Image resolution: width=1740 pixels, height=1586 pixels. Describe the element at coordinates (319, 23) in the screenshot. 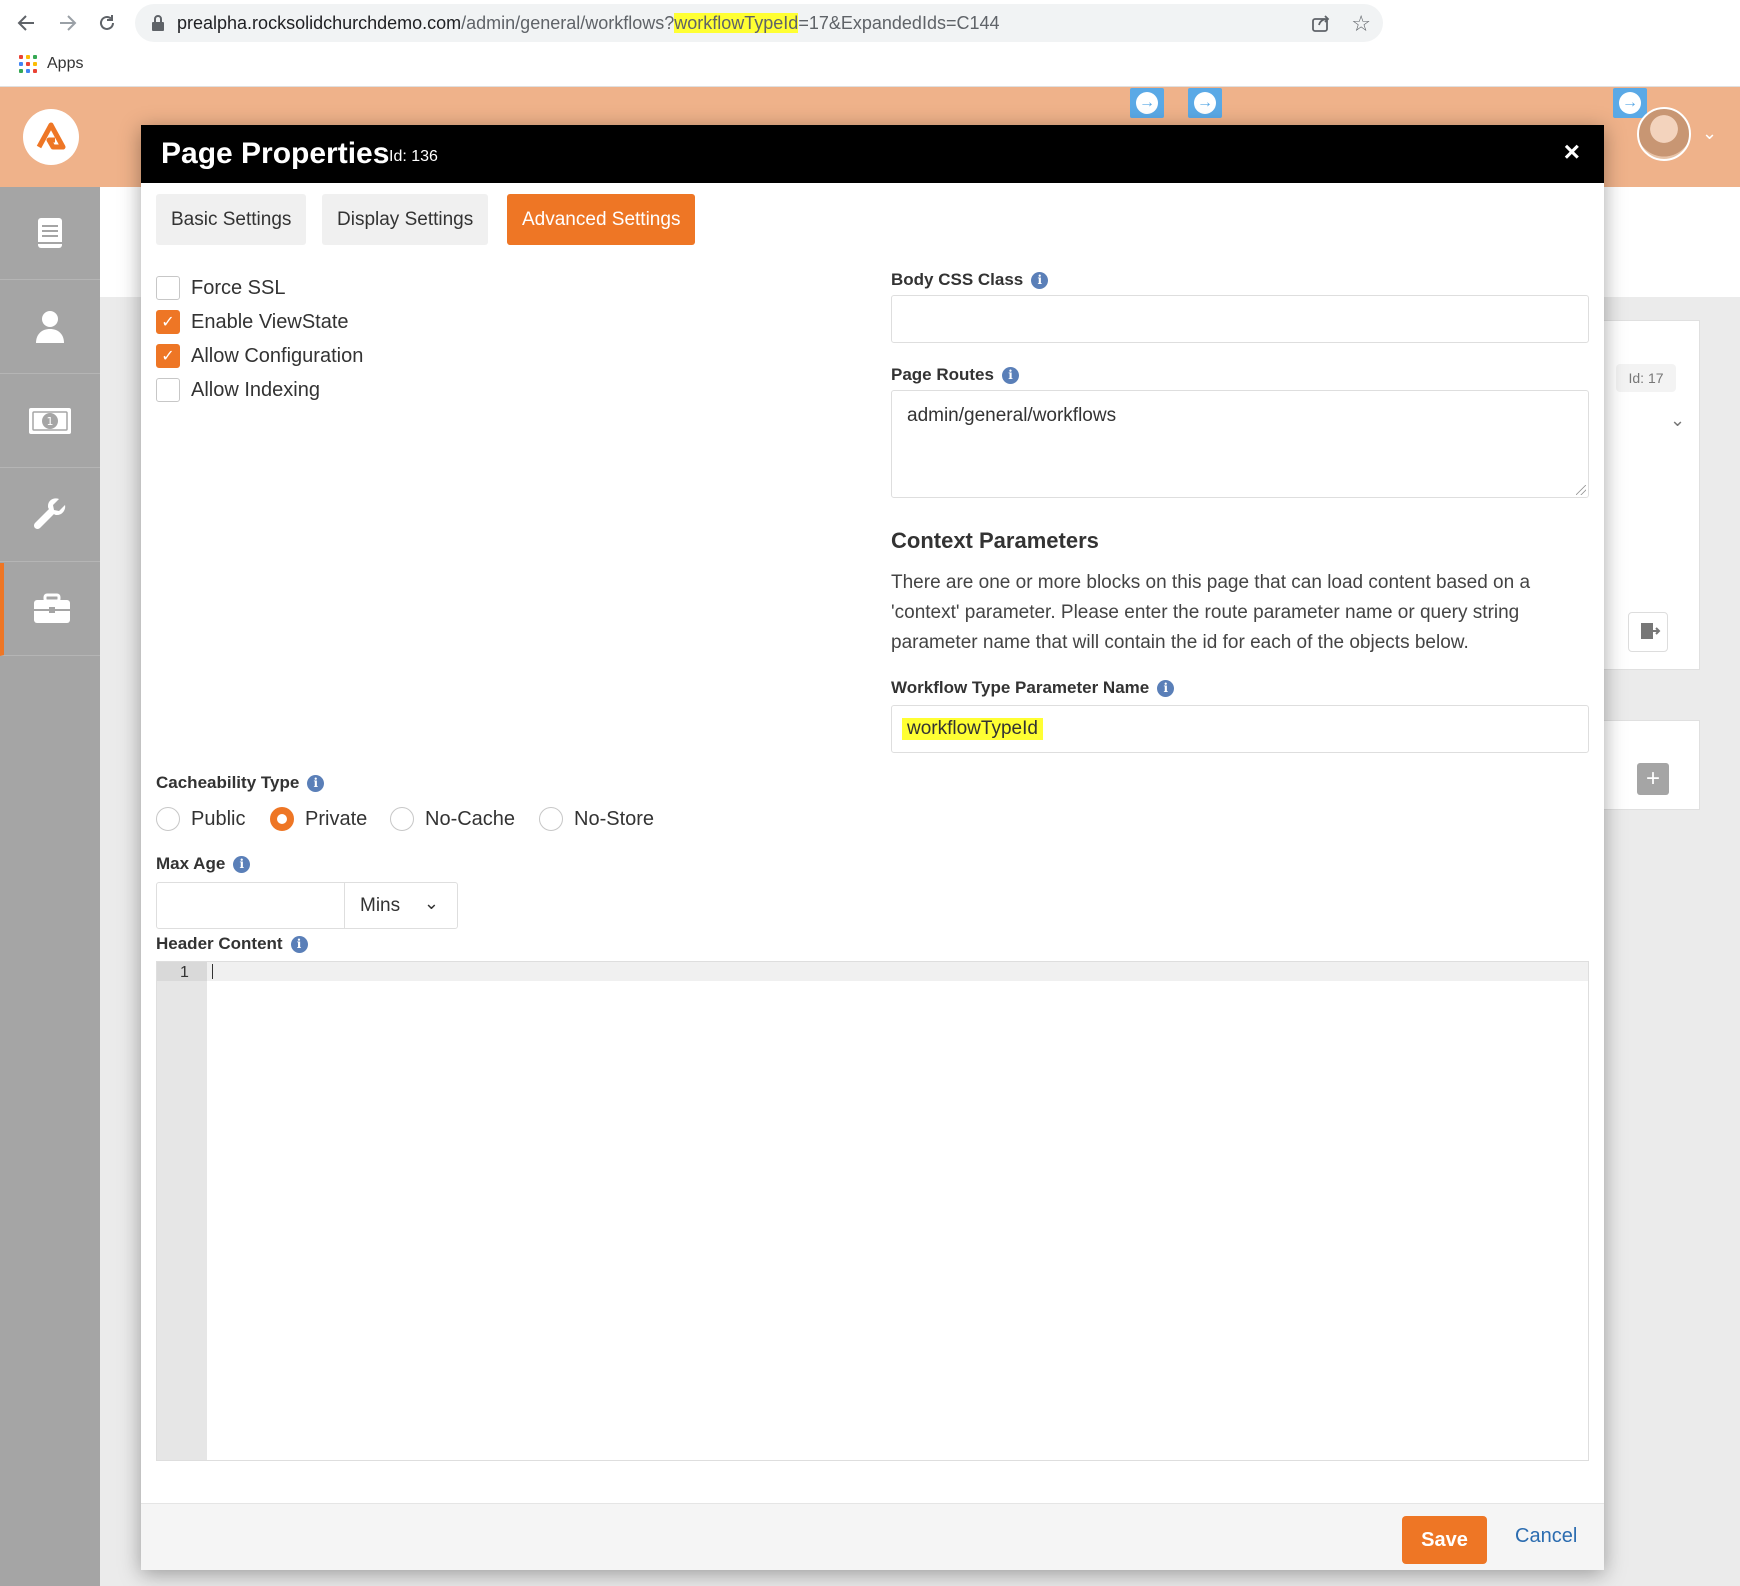

I see `url-host: prealpha.rocksolidchurchdemo.com` at that location.